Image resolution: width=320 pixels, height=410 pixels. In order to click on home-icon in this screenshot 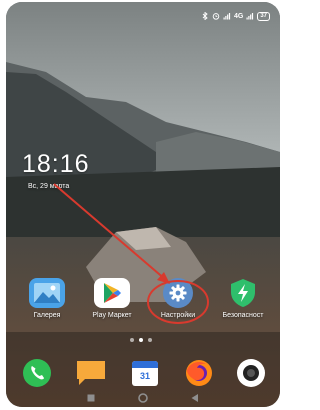, I will do `click(143, 398)`.